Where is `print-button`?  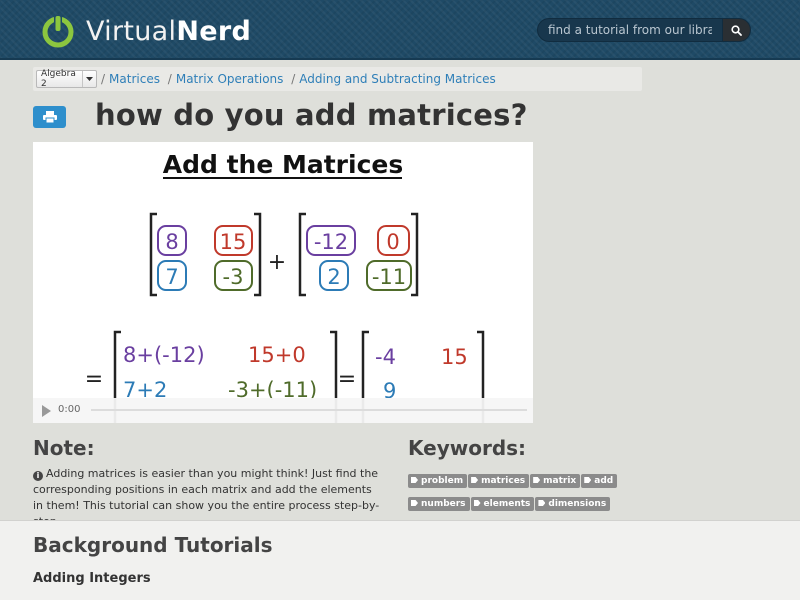
print-button is located at coordinates (49, 117).